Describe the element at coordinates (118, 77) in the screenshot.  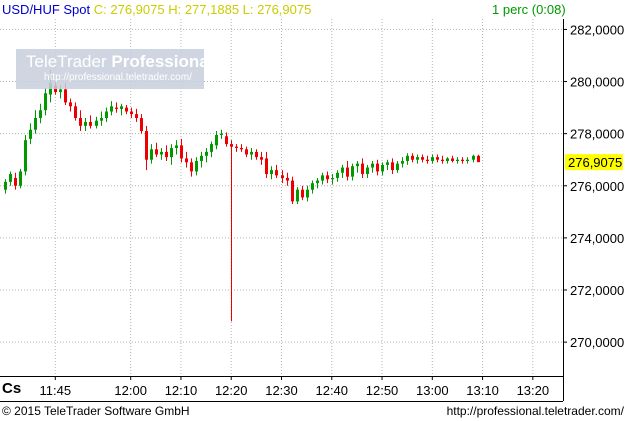
I see `logo-url: http://professional.teletrader.com/` at that location.